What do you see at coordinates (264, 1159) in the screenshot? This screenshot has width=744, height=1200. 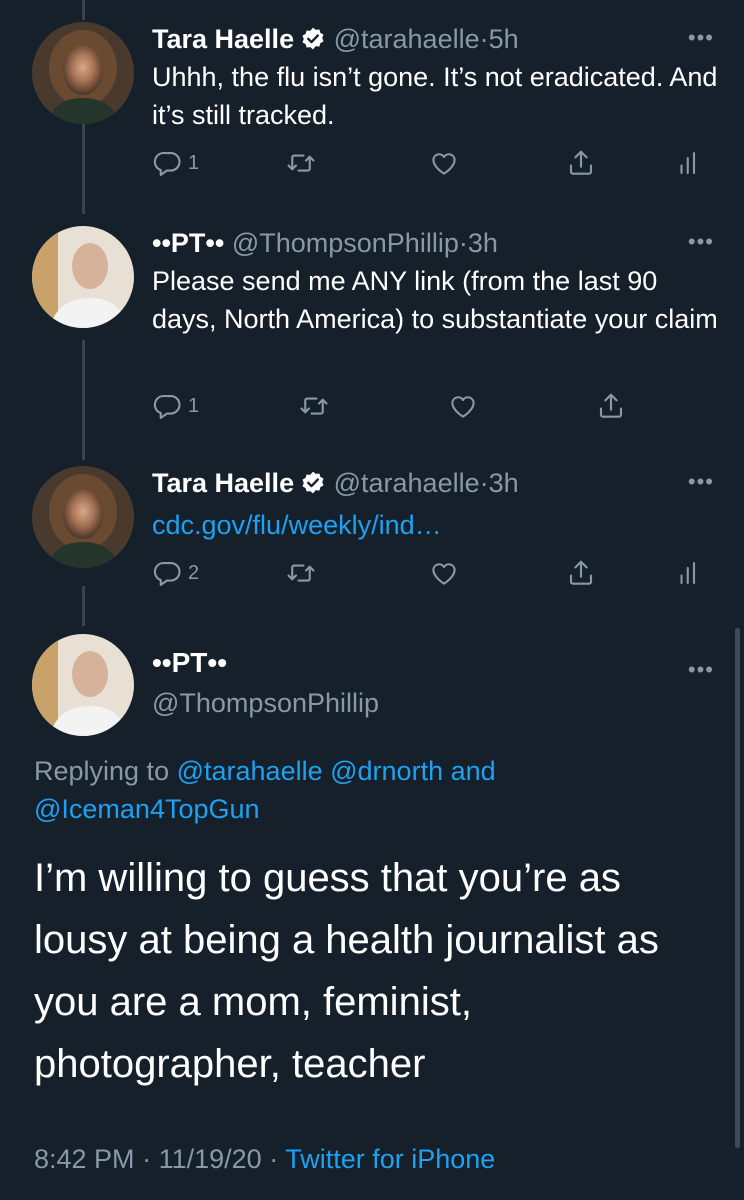 I see `tweet-meta: 8:42 PM · 11/19/20 · Twitter for iPhone` at bounding box center [264, 1159].